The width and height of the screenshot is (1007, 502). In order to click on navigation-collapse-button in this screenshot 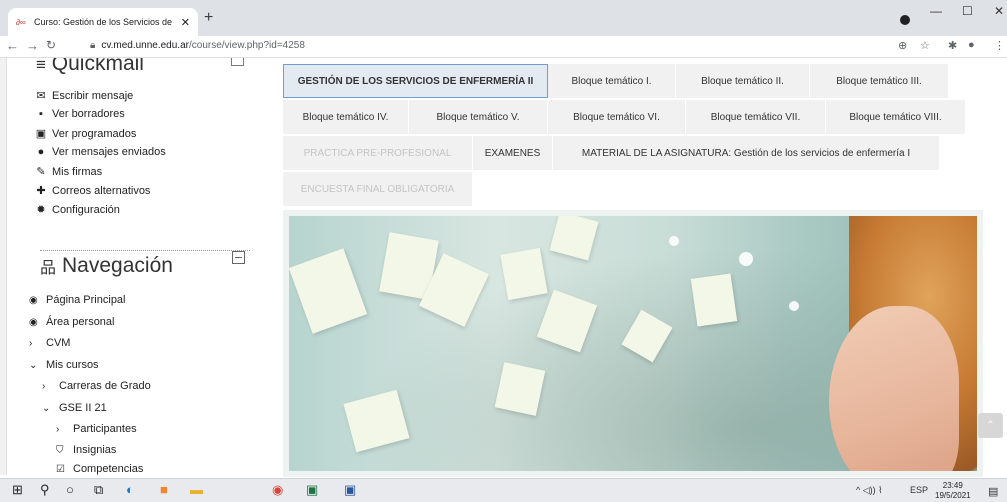, I will do `click(238, 257)`.